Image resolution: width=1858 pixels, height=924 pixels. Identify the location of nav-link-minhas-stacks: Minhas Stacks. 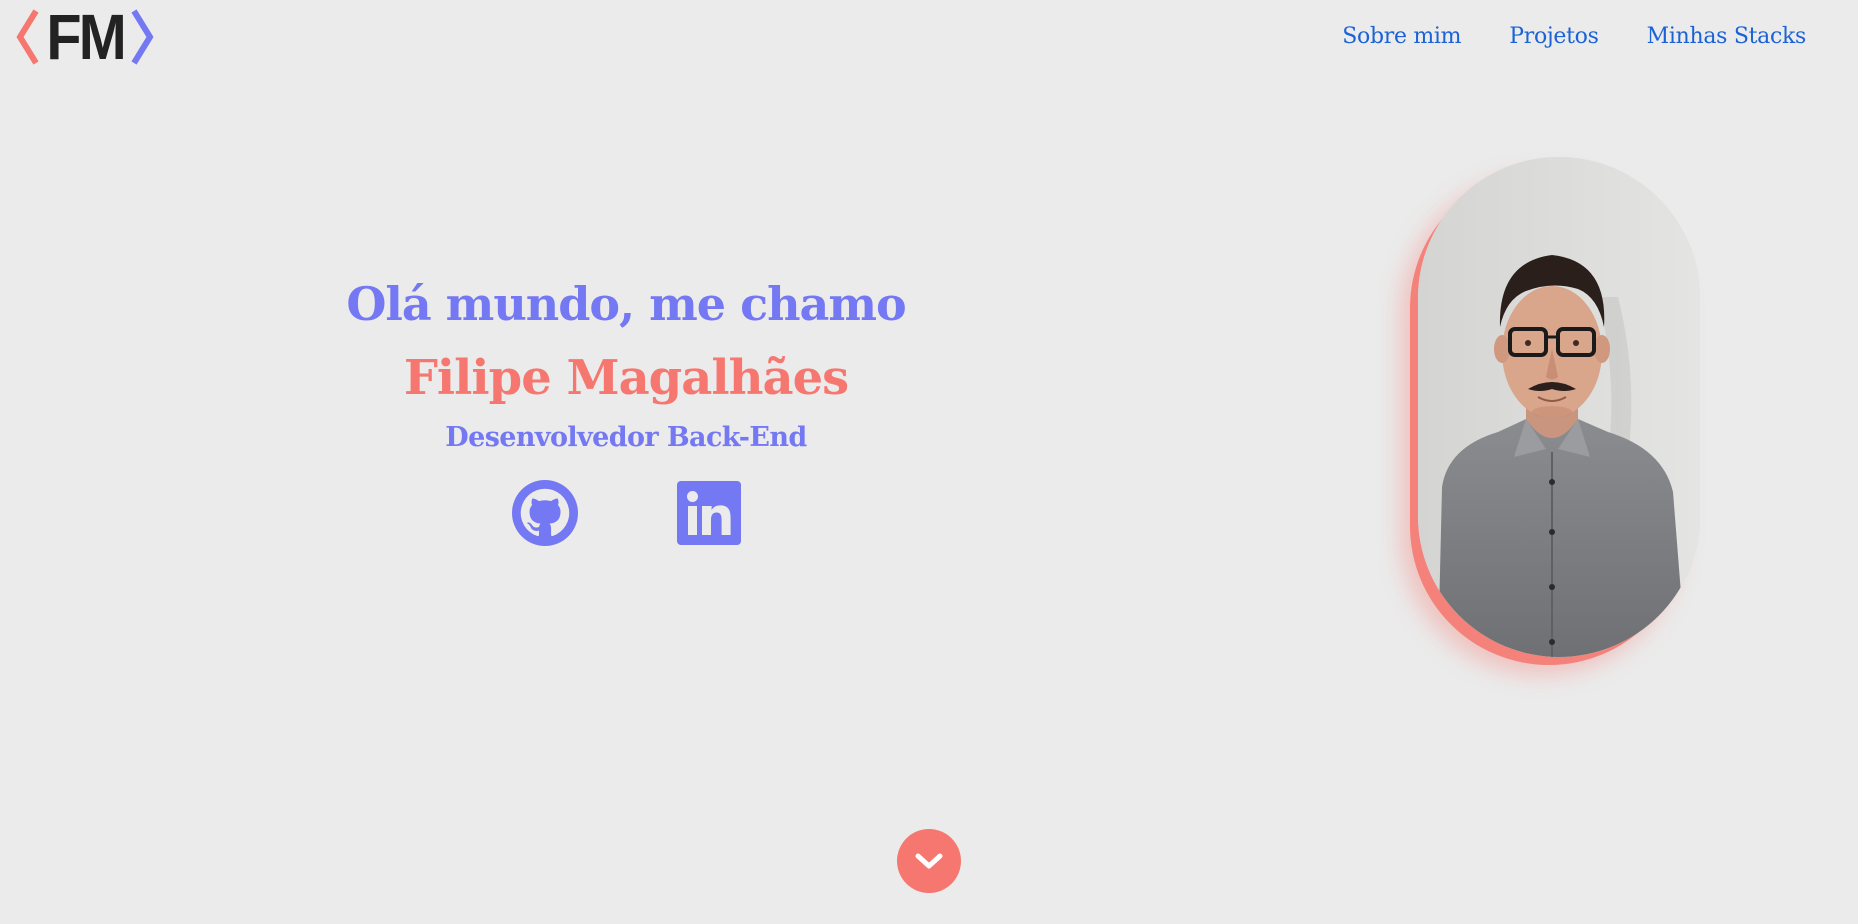
(1727, 36).